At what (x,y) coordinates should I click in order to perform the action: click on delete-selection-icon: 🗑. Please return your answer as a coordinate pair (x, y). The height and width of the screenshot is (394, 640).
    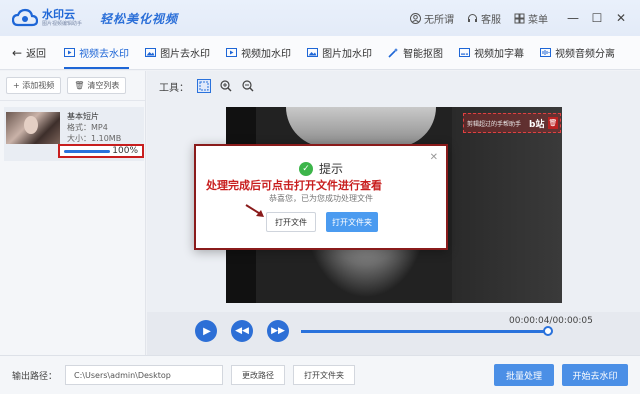
    Looking at the image, I should click on (553, 123).